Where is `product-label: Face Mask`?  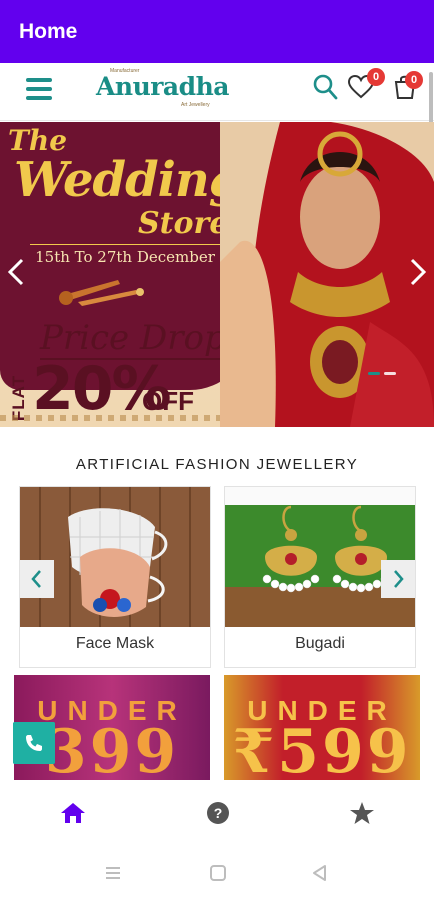
product-label: Face Mask is located at coordinates (115, 643).